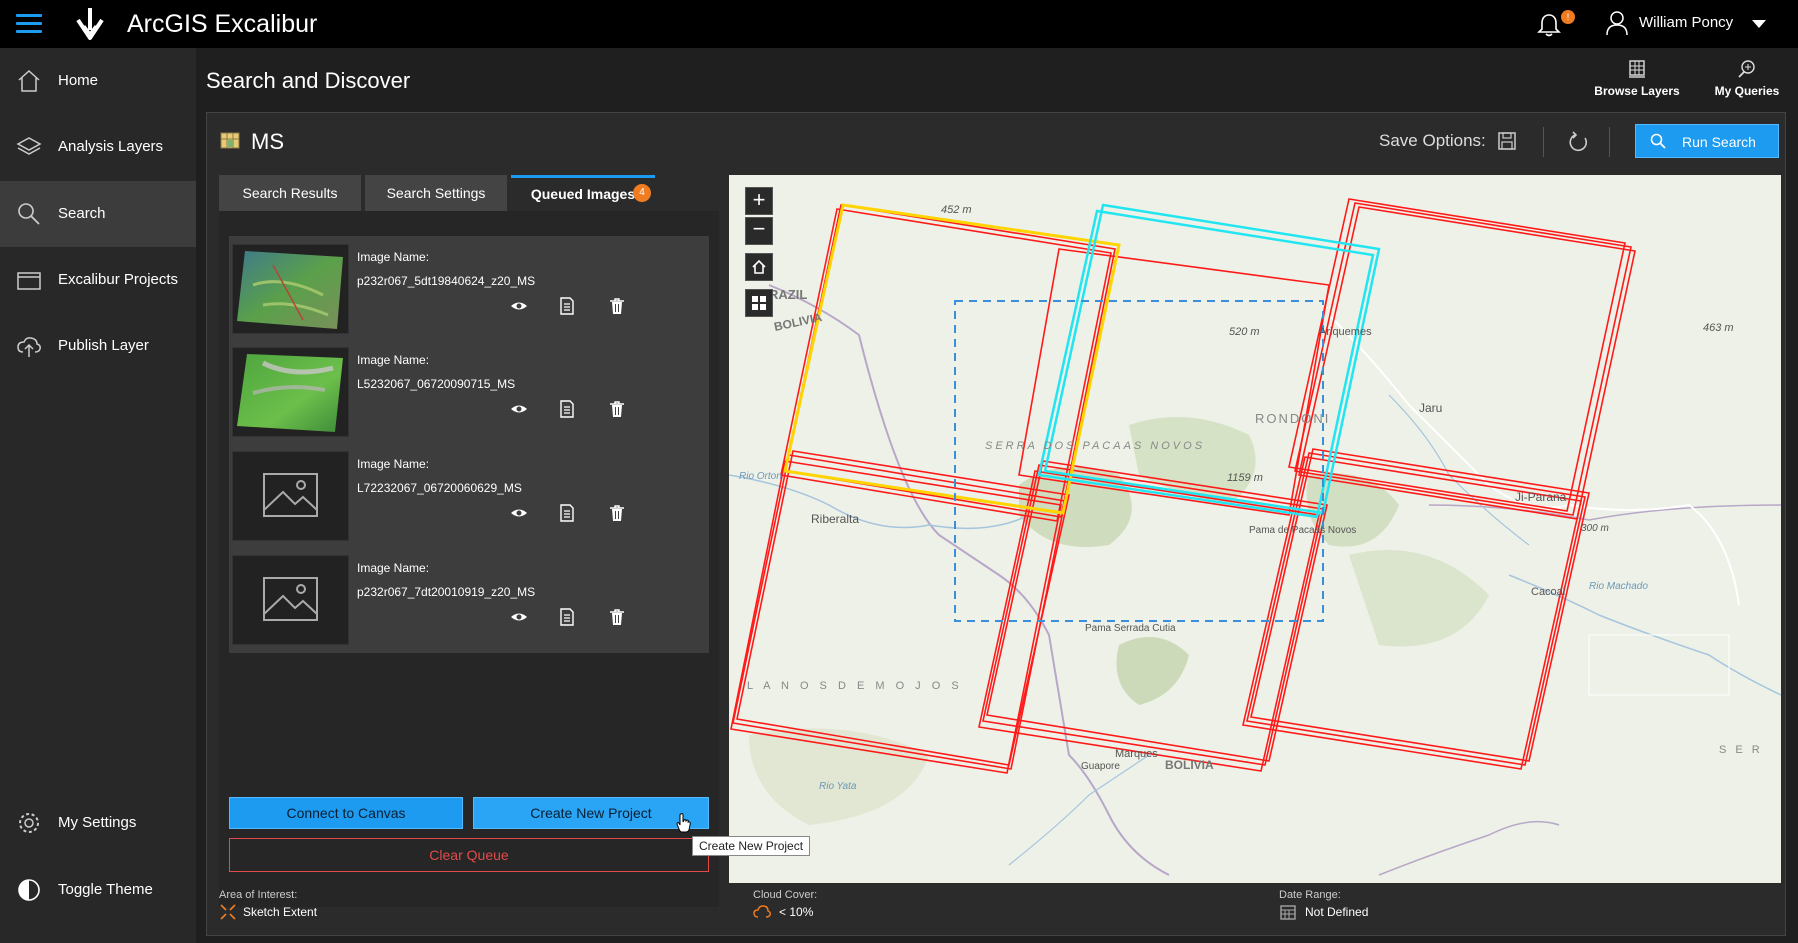 Image resolution: width=1798 pixels, height=943 pixels. I want to click on map-label: Marques, so click(1136, 754).